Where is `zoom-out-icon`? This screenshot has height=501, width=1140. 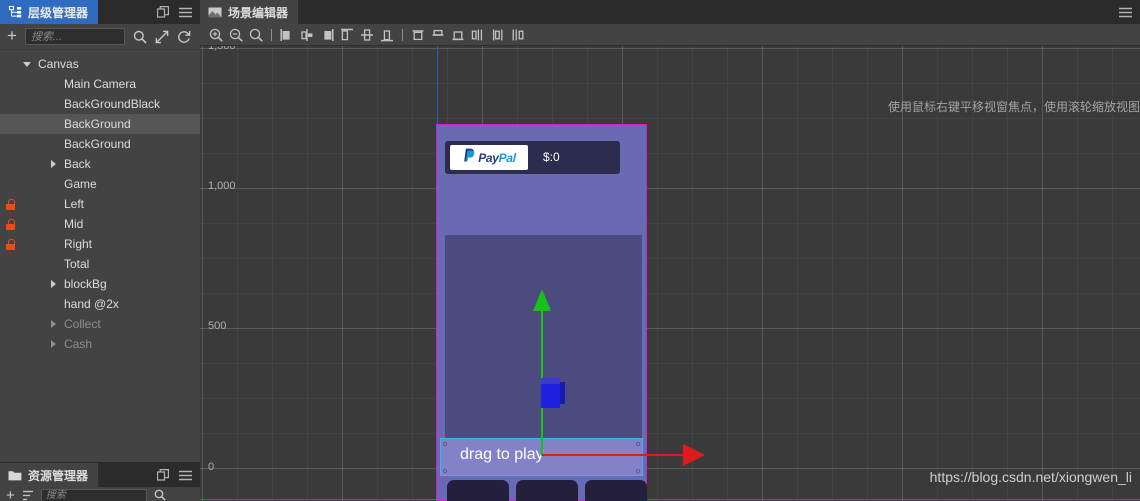 zoom-out-icon is located at coordinates (236, 35).